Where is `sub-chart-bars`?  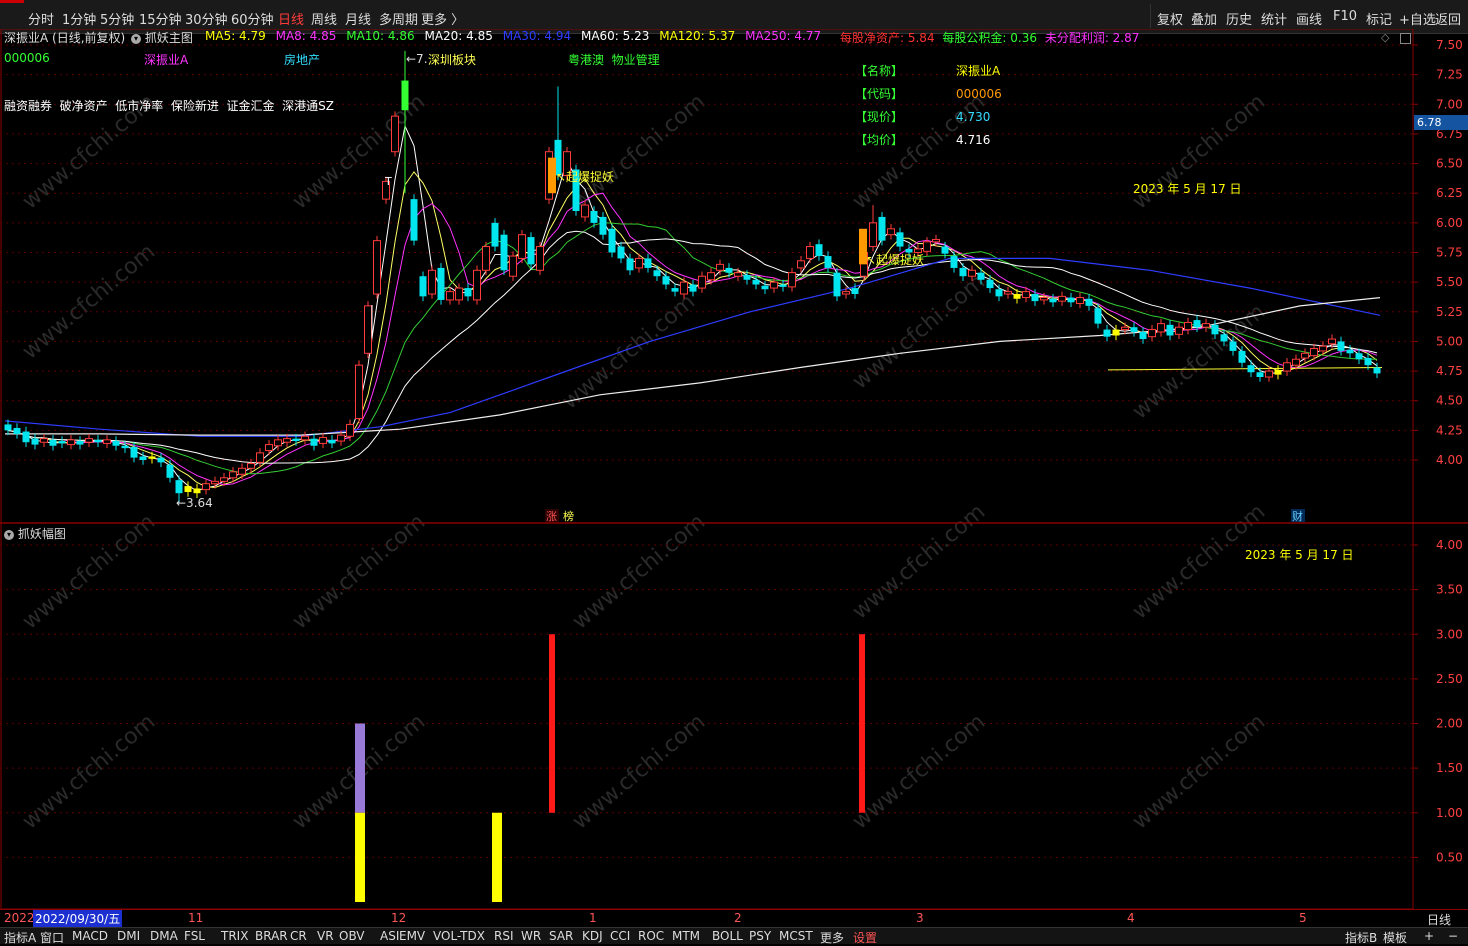
sub-chart-bars is located at coordinates (610, 768).